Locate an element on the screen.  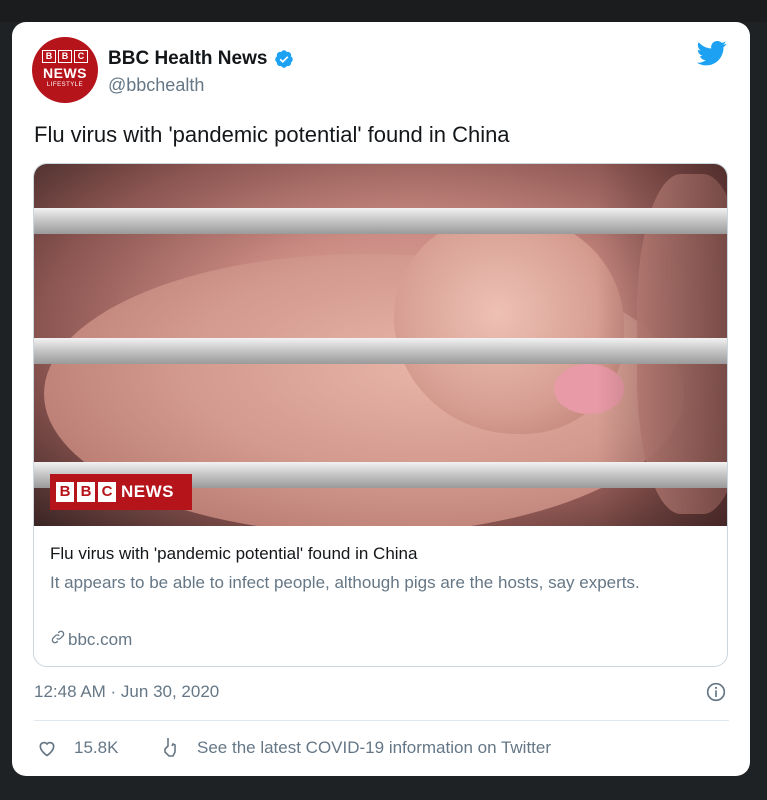
account-name: BBC Health News is located at coordinates (187, 59).